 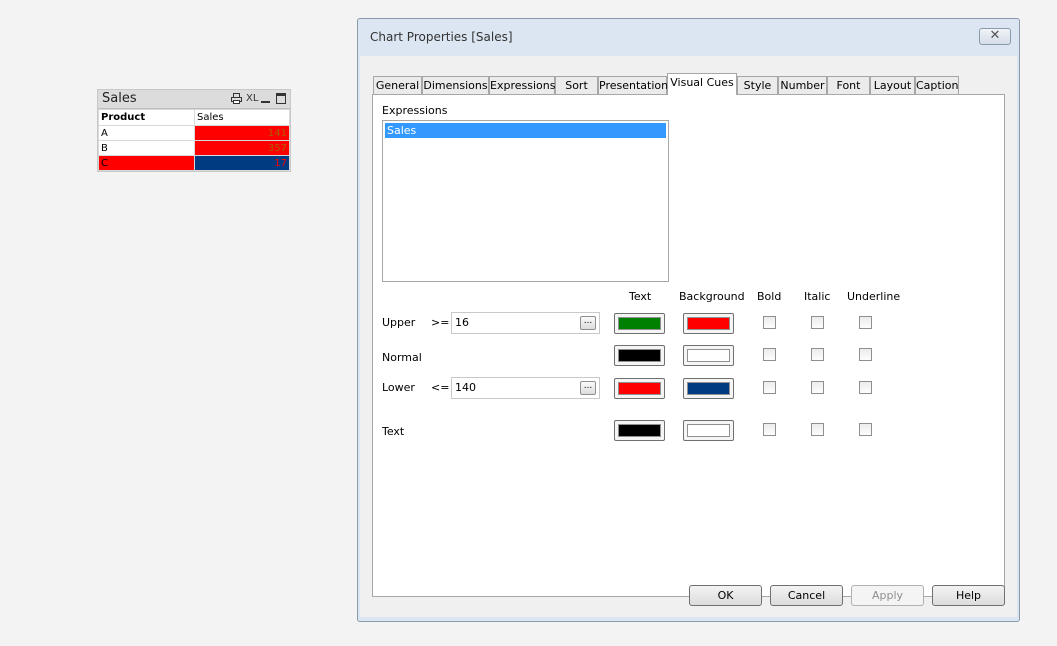 I want to click on upper-text-color-button, so click(x=639, y=323).